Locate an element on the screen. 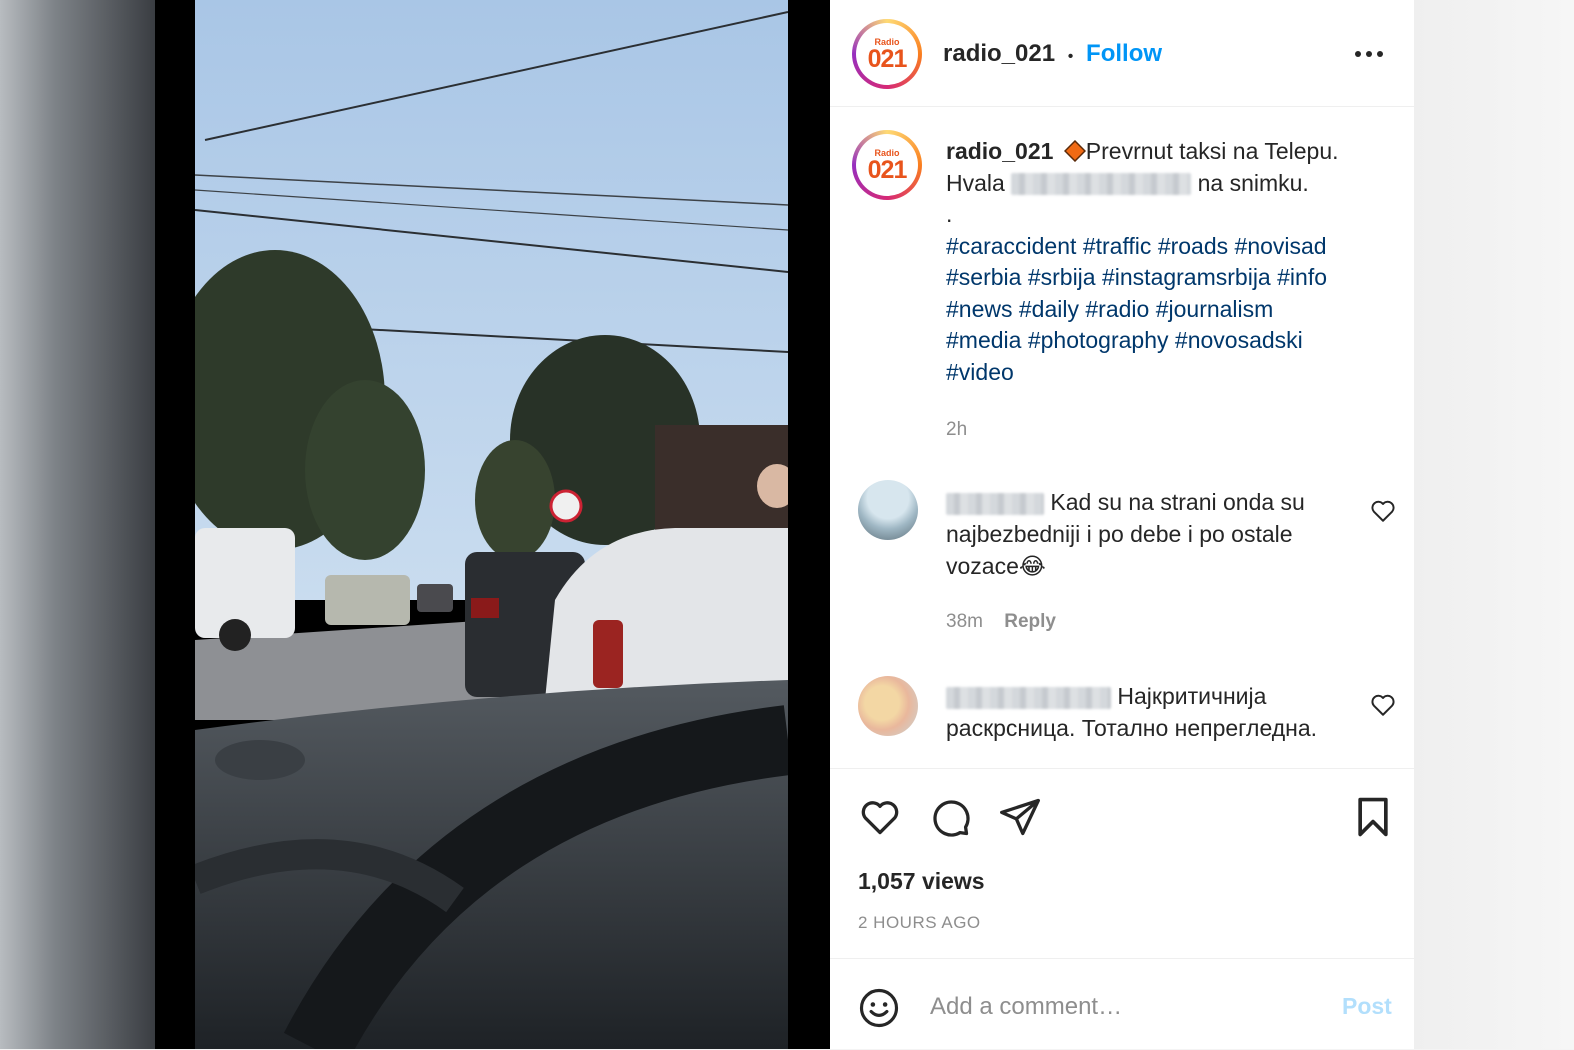  comment-icon is located at coordinates (950, 817).